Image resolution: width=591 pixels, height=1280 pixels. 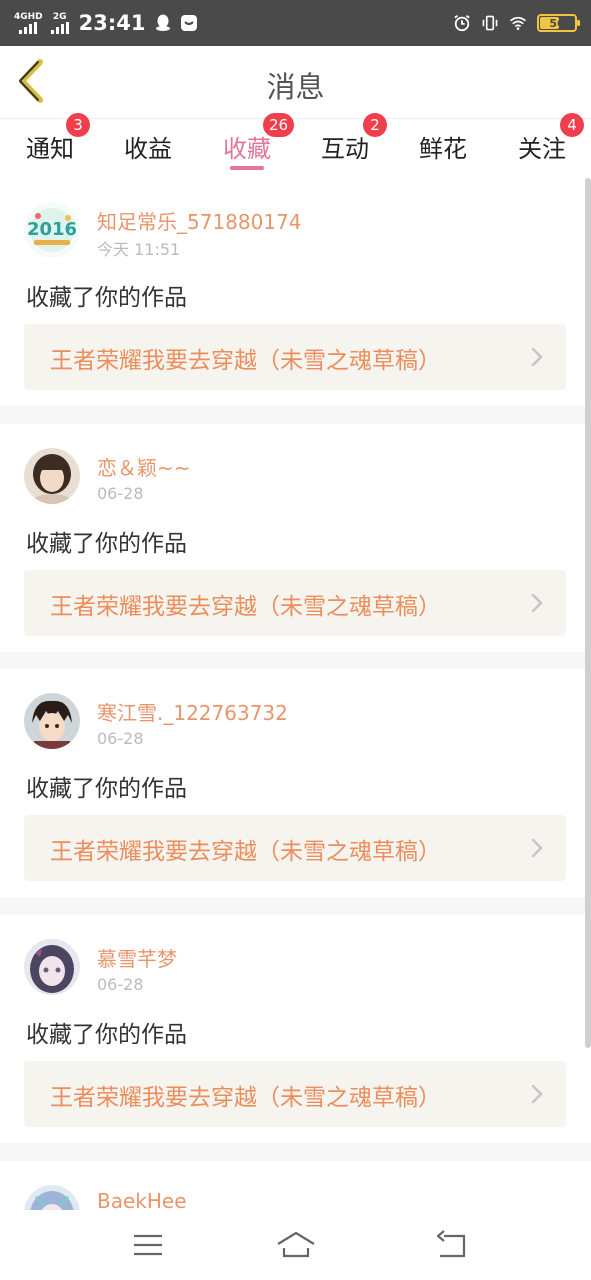 I want to click on status-time: 23:41, so click(x=112, y=23).